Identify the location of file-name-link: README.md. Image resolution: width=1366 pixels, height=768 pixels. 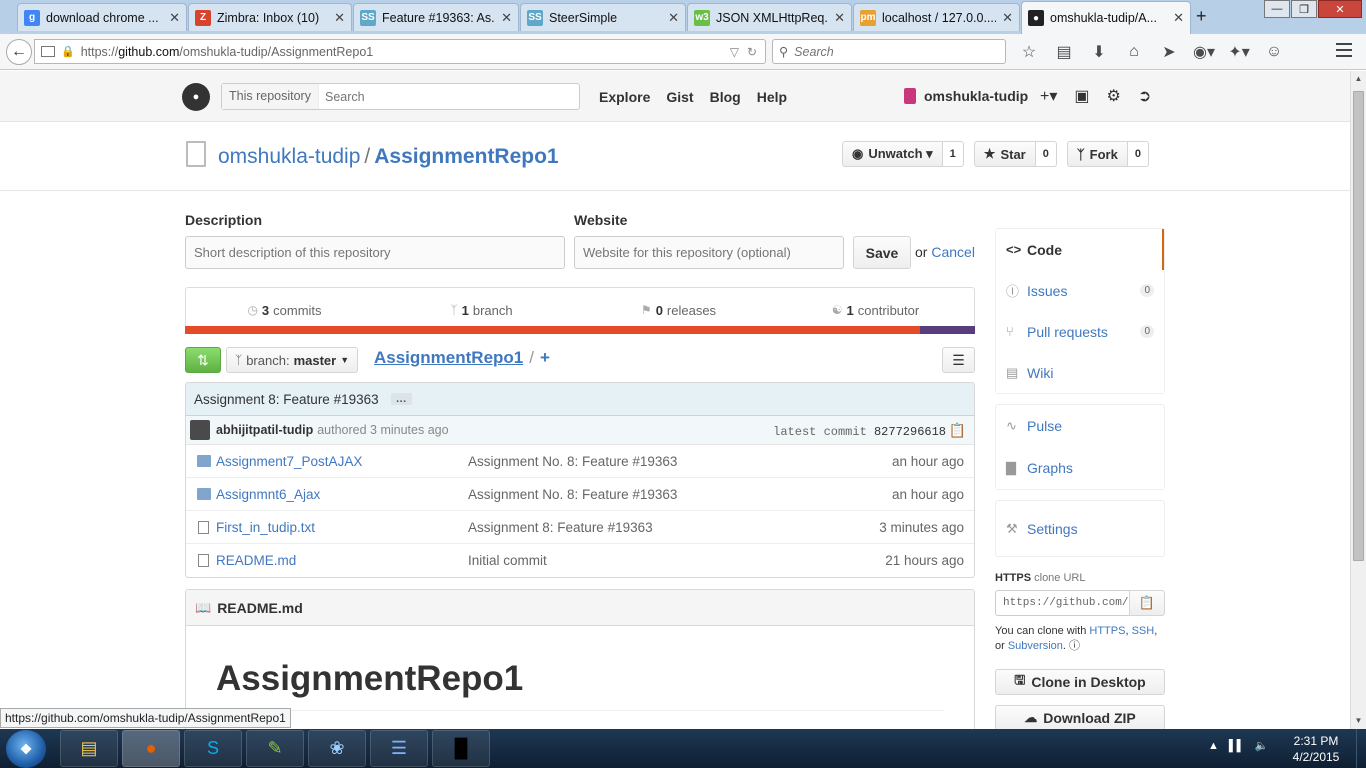
(342, 560).